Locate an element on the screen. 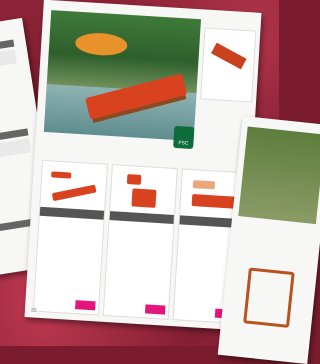 Image resolution: width=320 pixels, height=364 pixels. thumbnail-panel is located at coordinates (228, 65).